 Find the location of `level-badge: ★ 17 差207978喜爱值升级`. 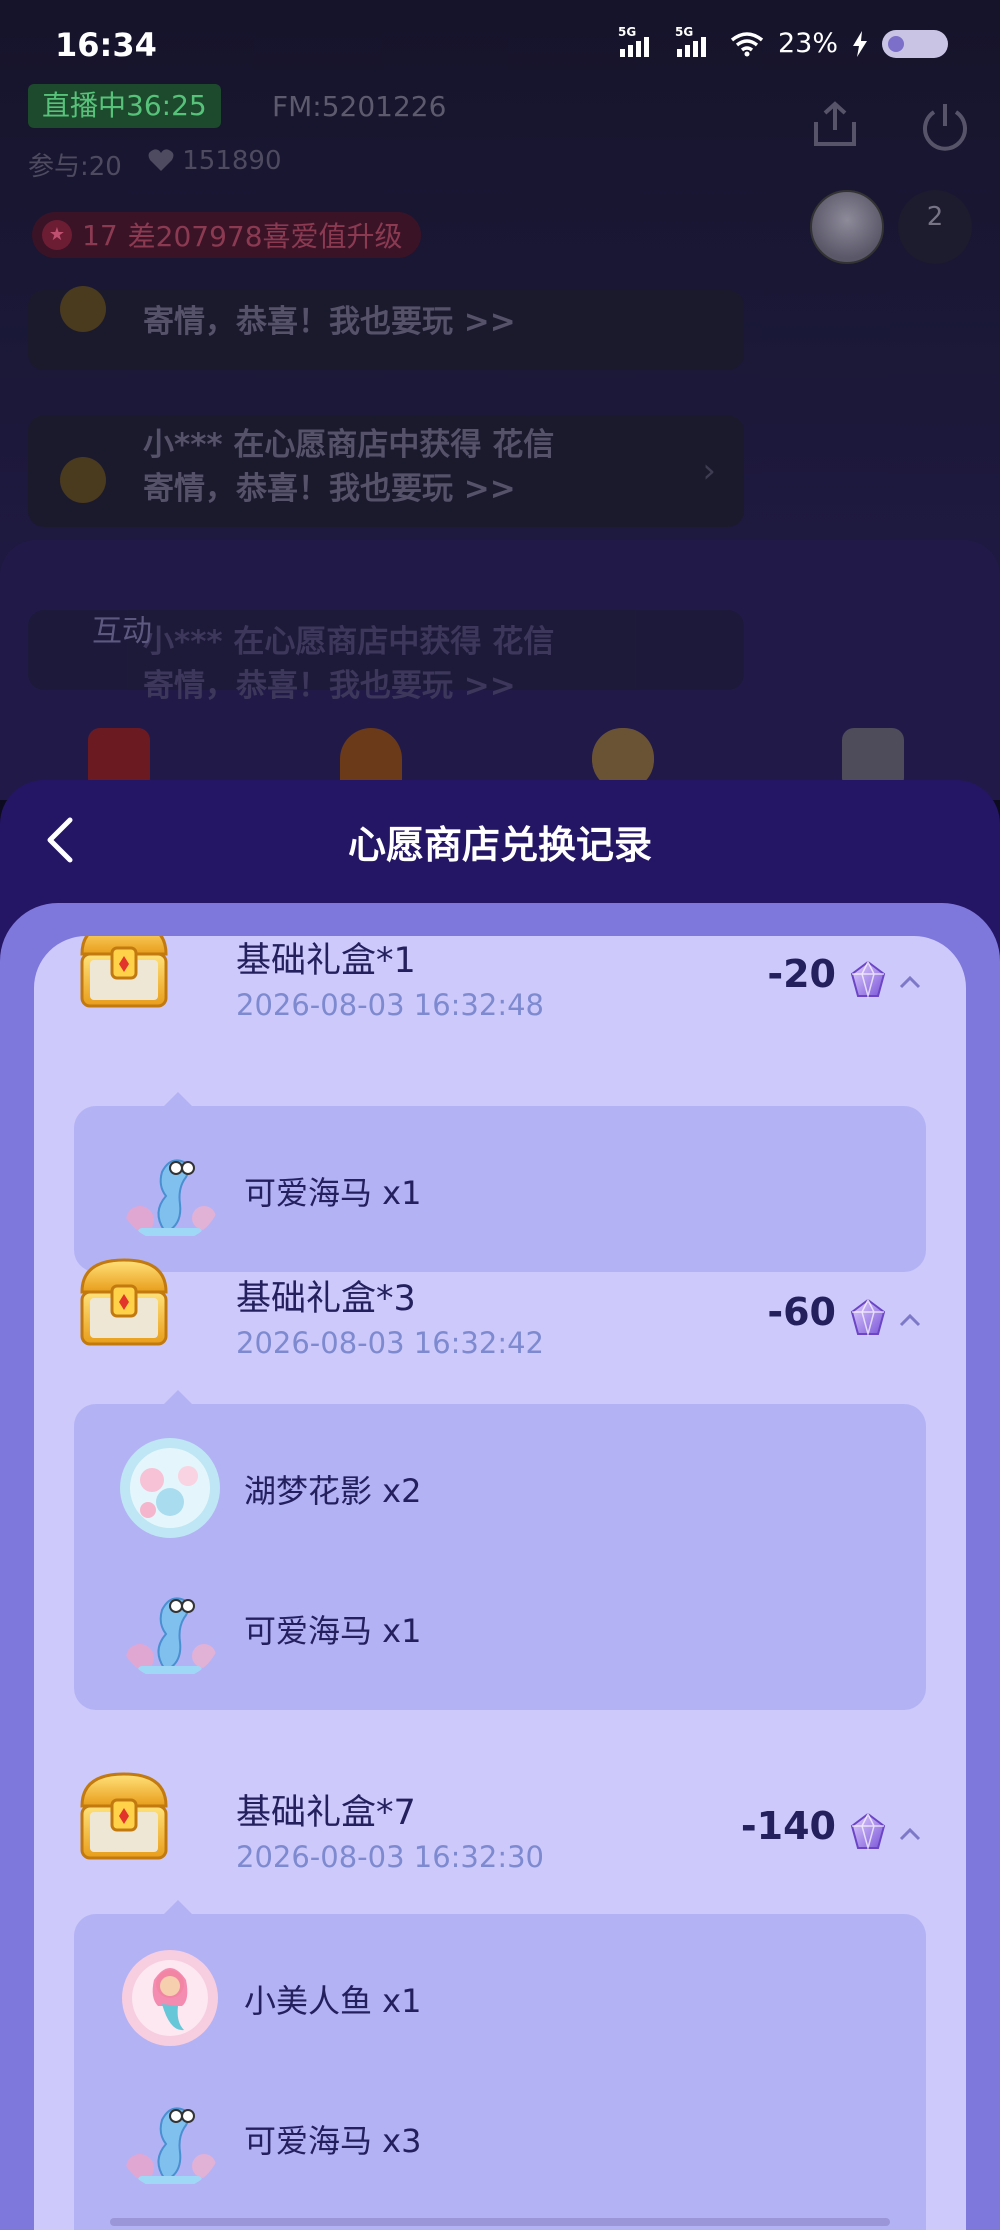

level-badge: ★ 17 差207978喜爱值升级 is located at coordinates (226, 235).